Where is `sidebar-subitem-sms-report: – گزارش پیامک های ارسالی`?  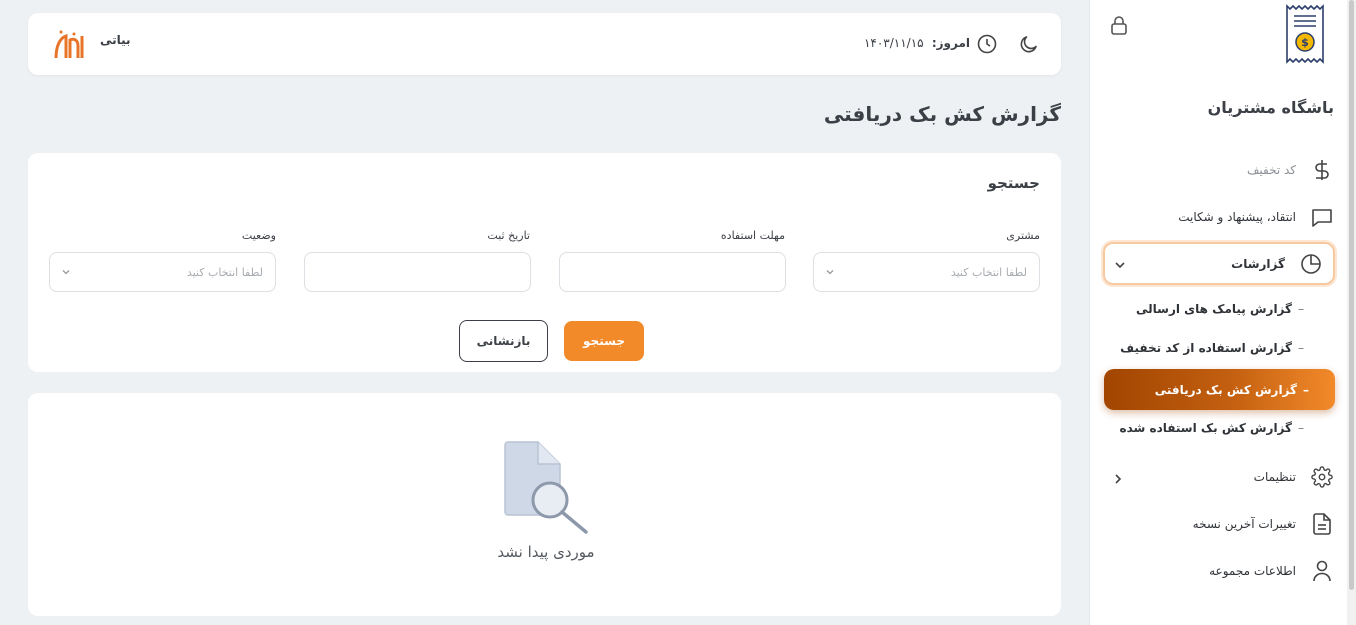 sidebar-subitem-sms-report: – گزارش پیامک های ارسالی is located at coordinates (1220, 309).